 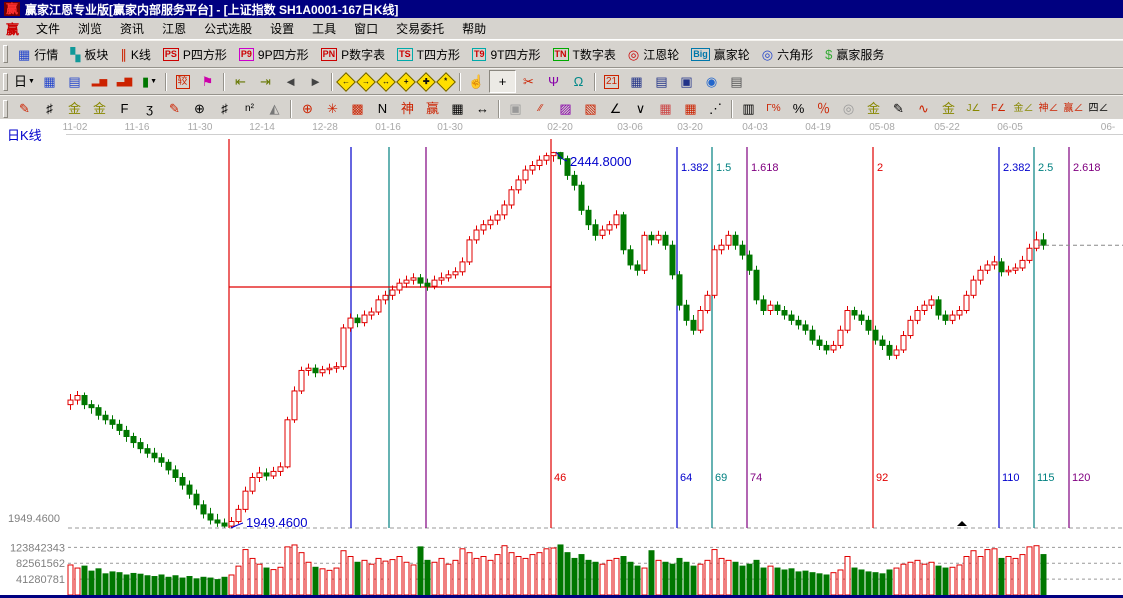 I want to click on save-icon: ▣, so click(x=686, y=81).